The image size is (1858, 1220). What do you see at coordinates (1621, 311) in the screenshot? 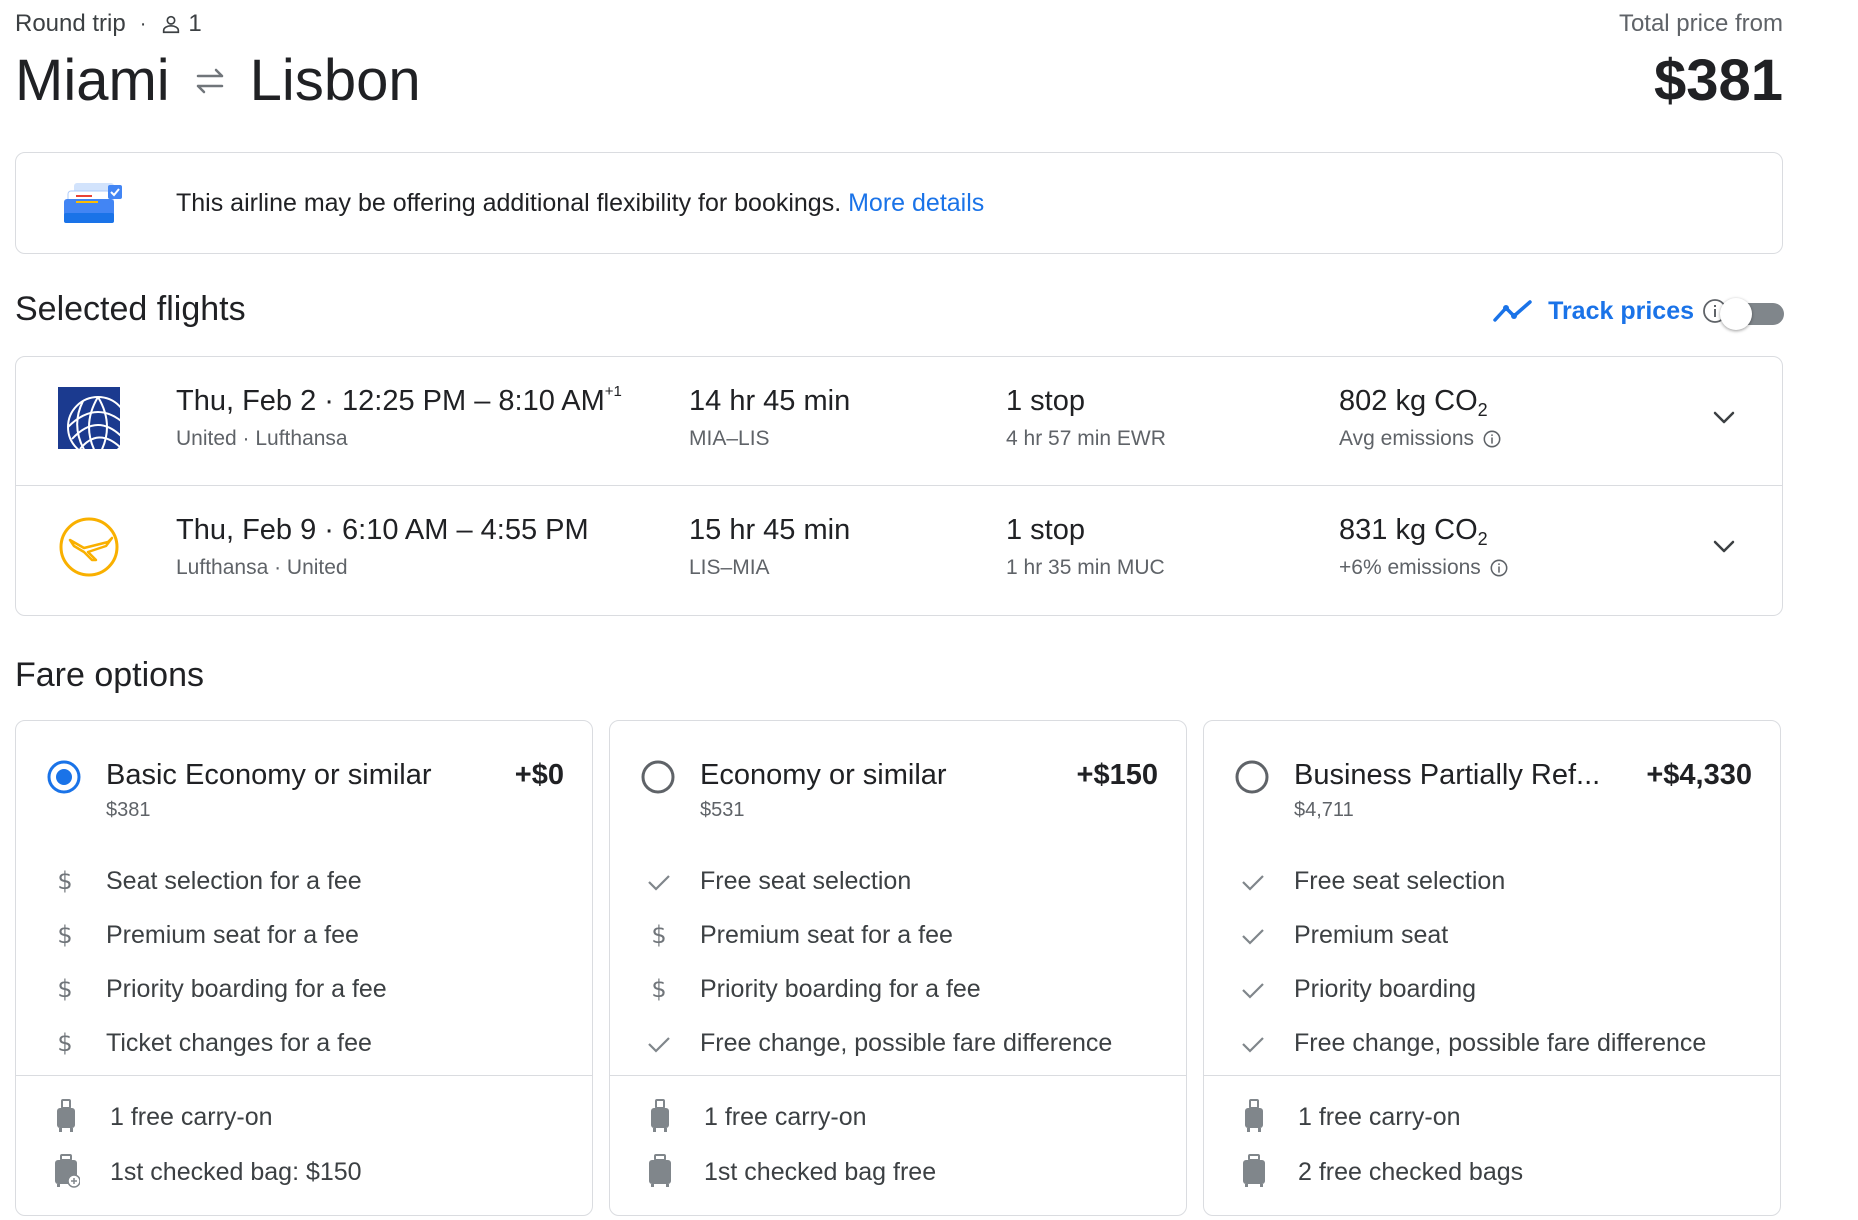
I see `track-prices-label: Track prices` at bounding box center [1621, 311].